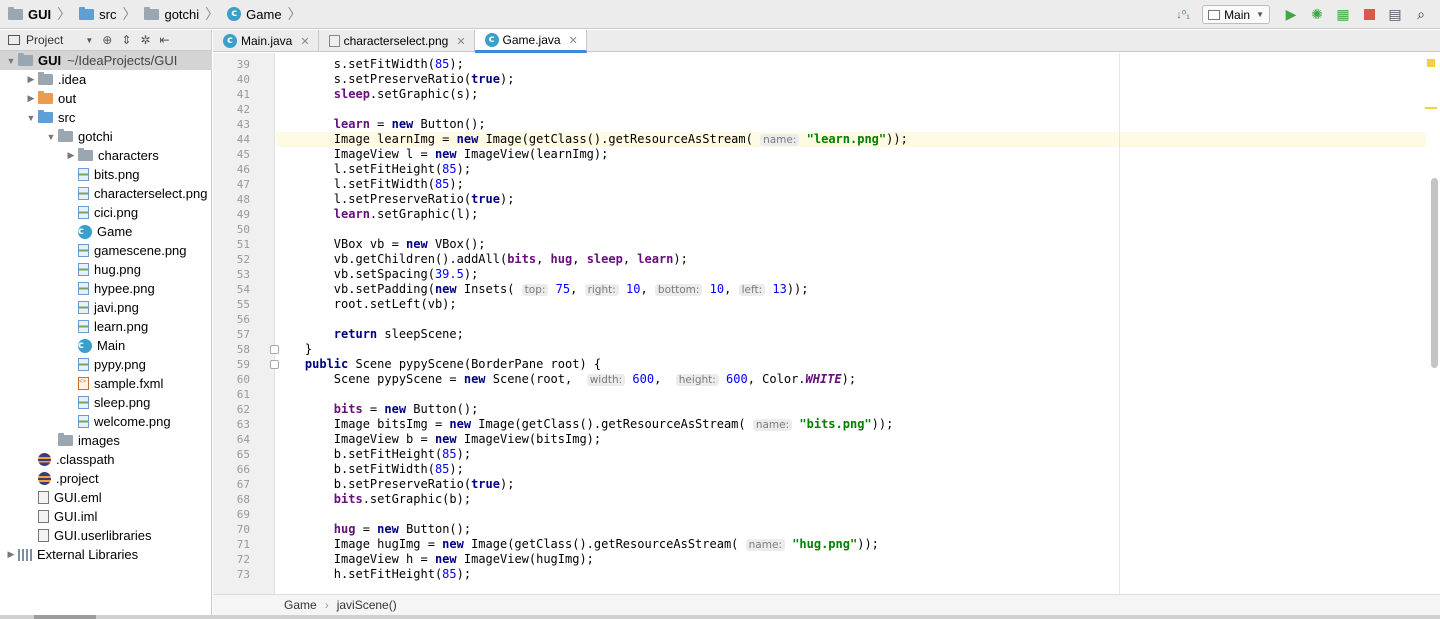 Image resolution: width=1440 pixels, height=619 pixels. Describe the element at coordinates (397, 41) in the screenshot. I see `tab-characterselect-png: characterselect.png ✕` at that location.